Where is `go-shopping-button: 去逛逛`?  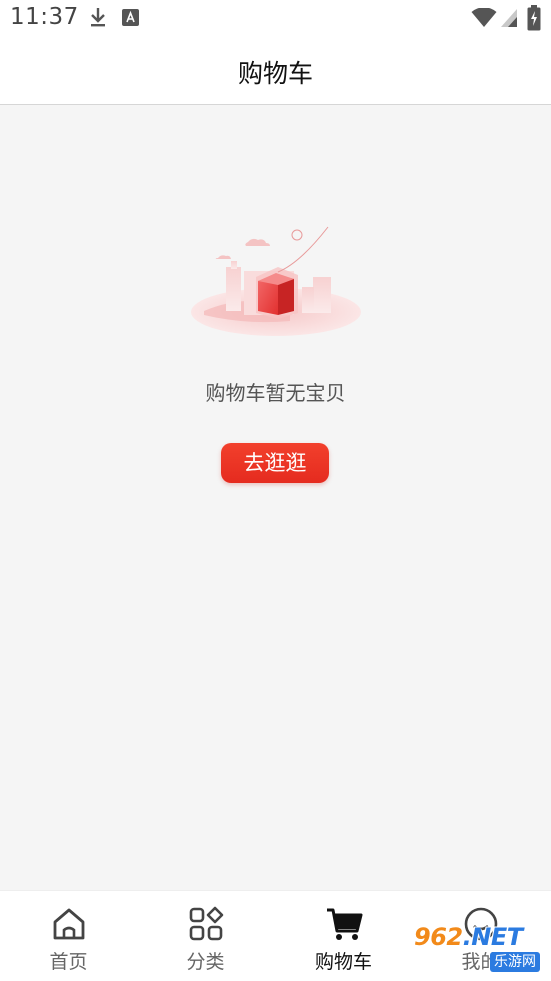 go-shopping-button: 去逛逛 is located at coordinates (275, 463).